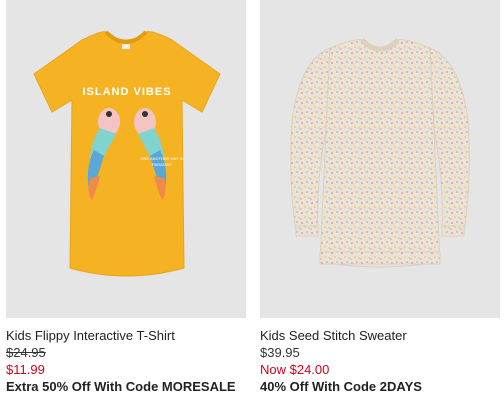 The image size is (504, 404). Describe the element at coordinates (126, 335) in the screenshot. I see `product-name-link: Kids Flippy Interactive T-Shirt` at that location.